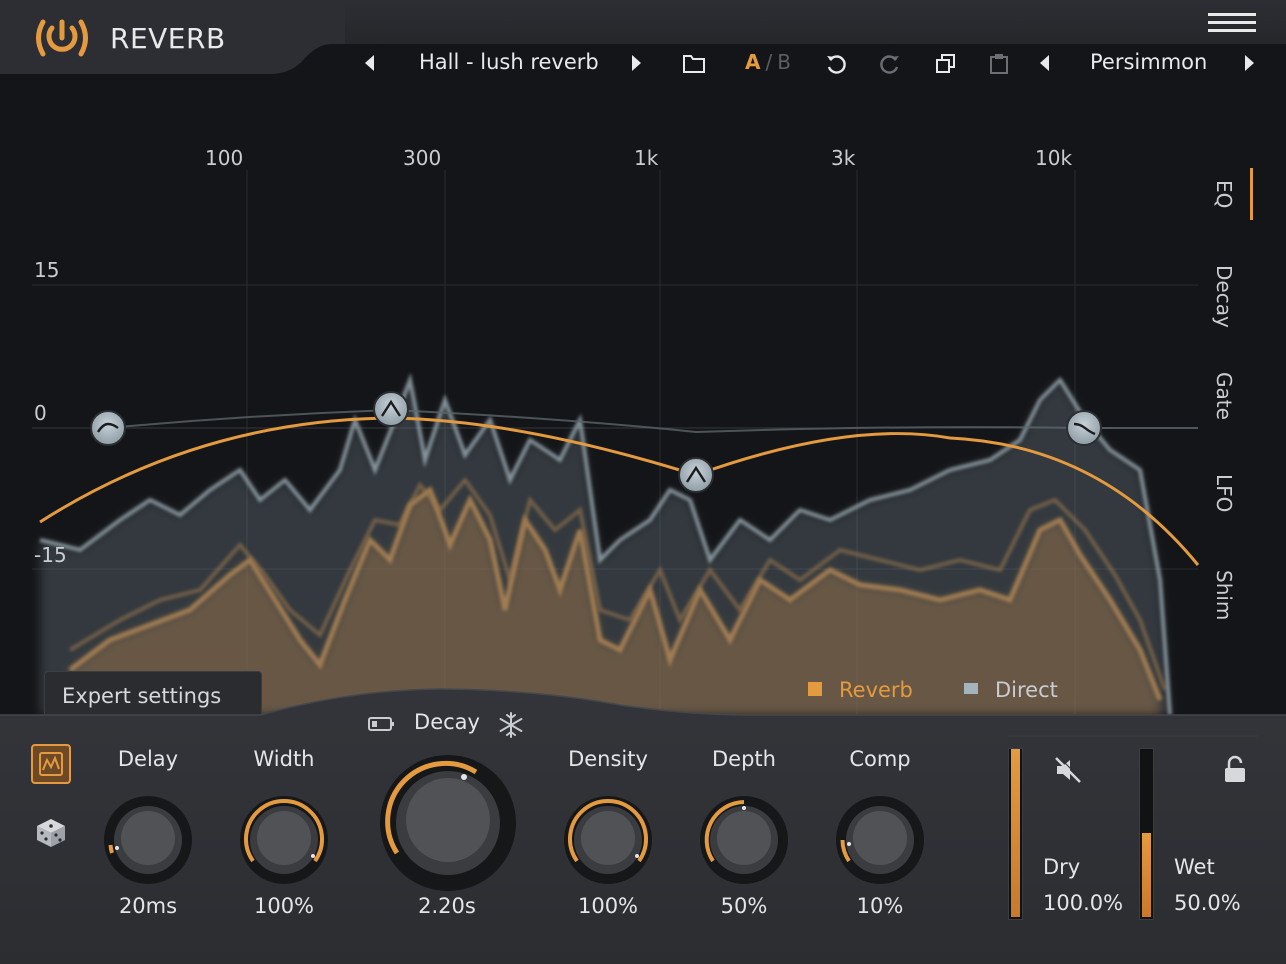  Describe the element at coordinates (284, 906) in the screenshot. I see `width-value: 100%` at that location.